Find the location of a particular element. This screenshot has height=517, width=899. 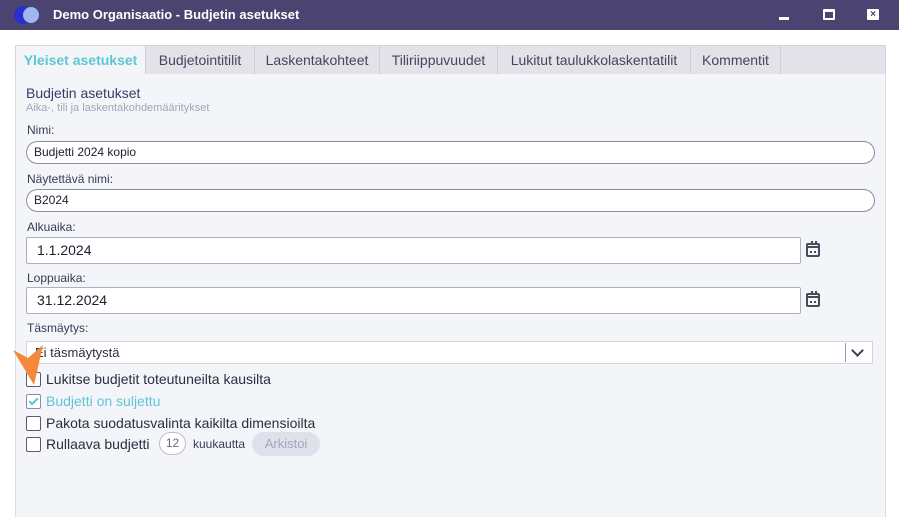

end-date-input: 31.12.2024 is located at coordinates (413, 300).